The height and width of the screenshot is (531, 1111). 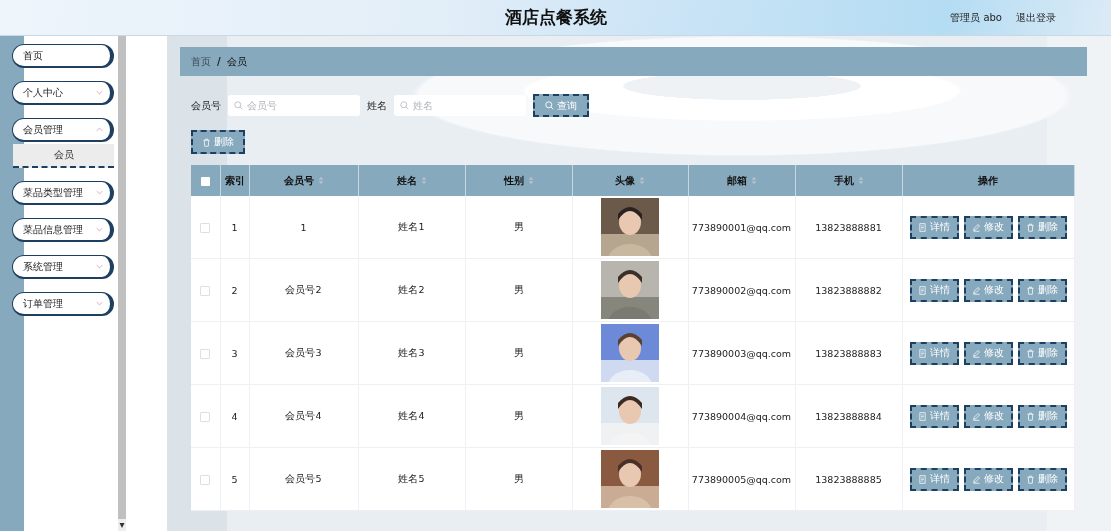 I want to click on menu-item: 首页, so click(x=63, y=56).